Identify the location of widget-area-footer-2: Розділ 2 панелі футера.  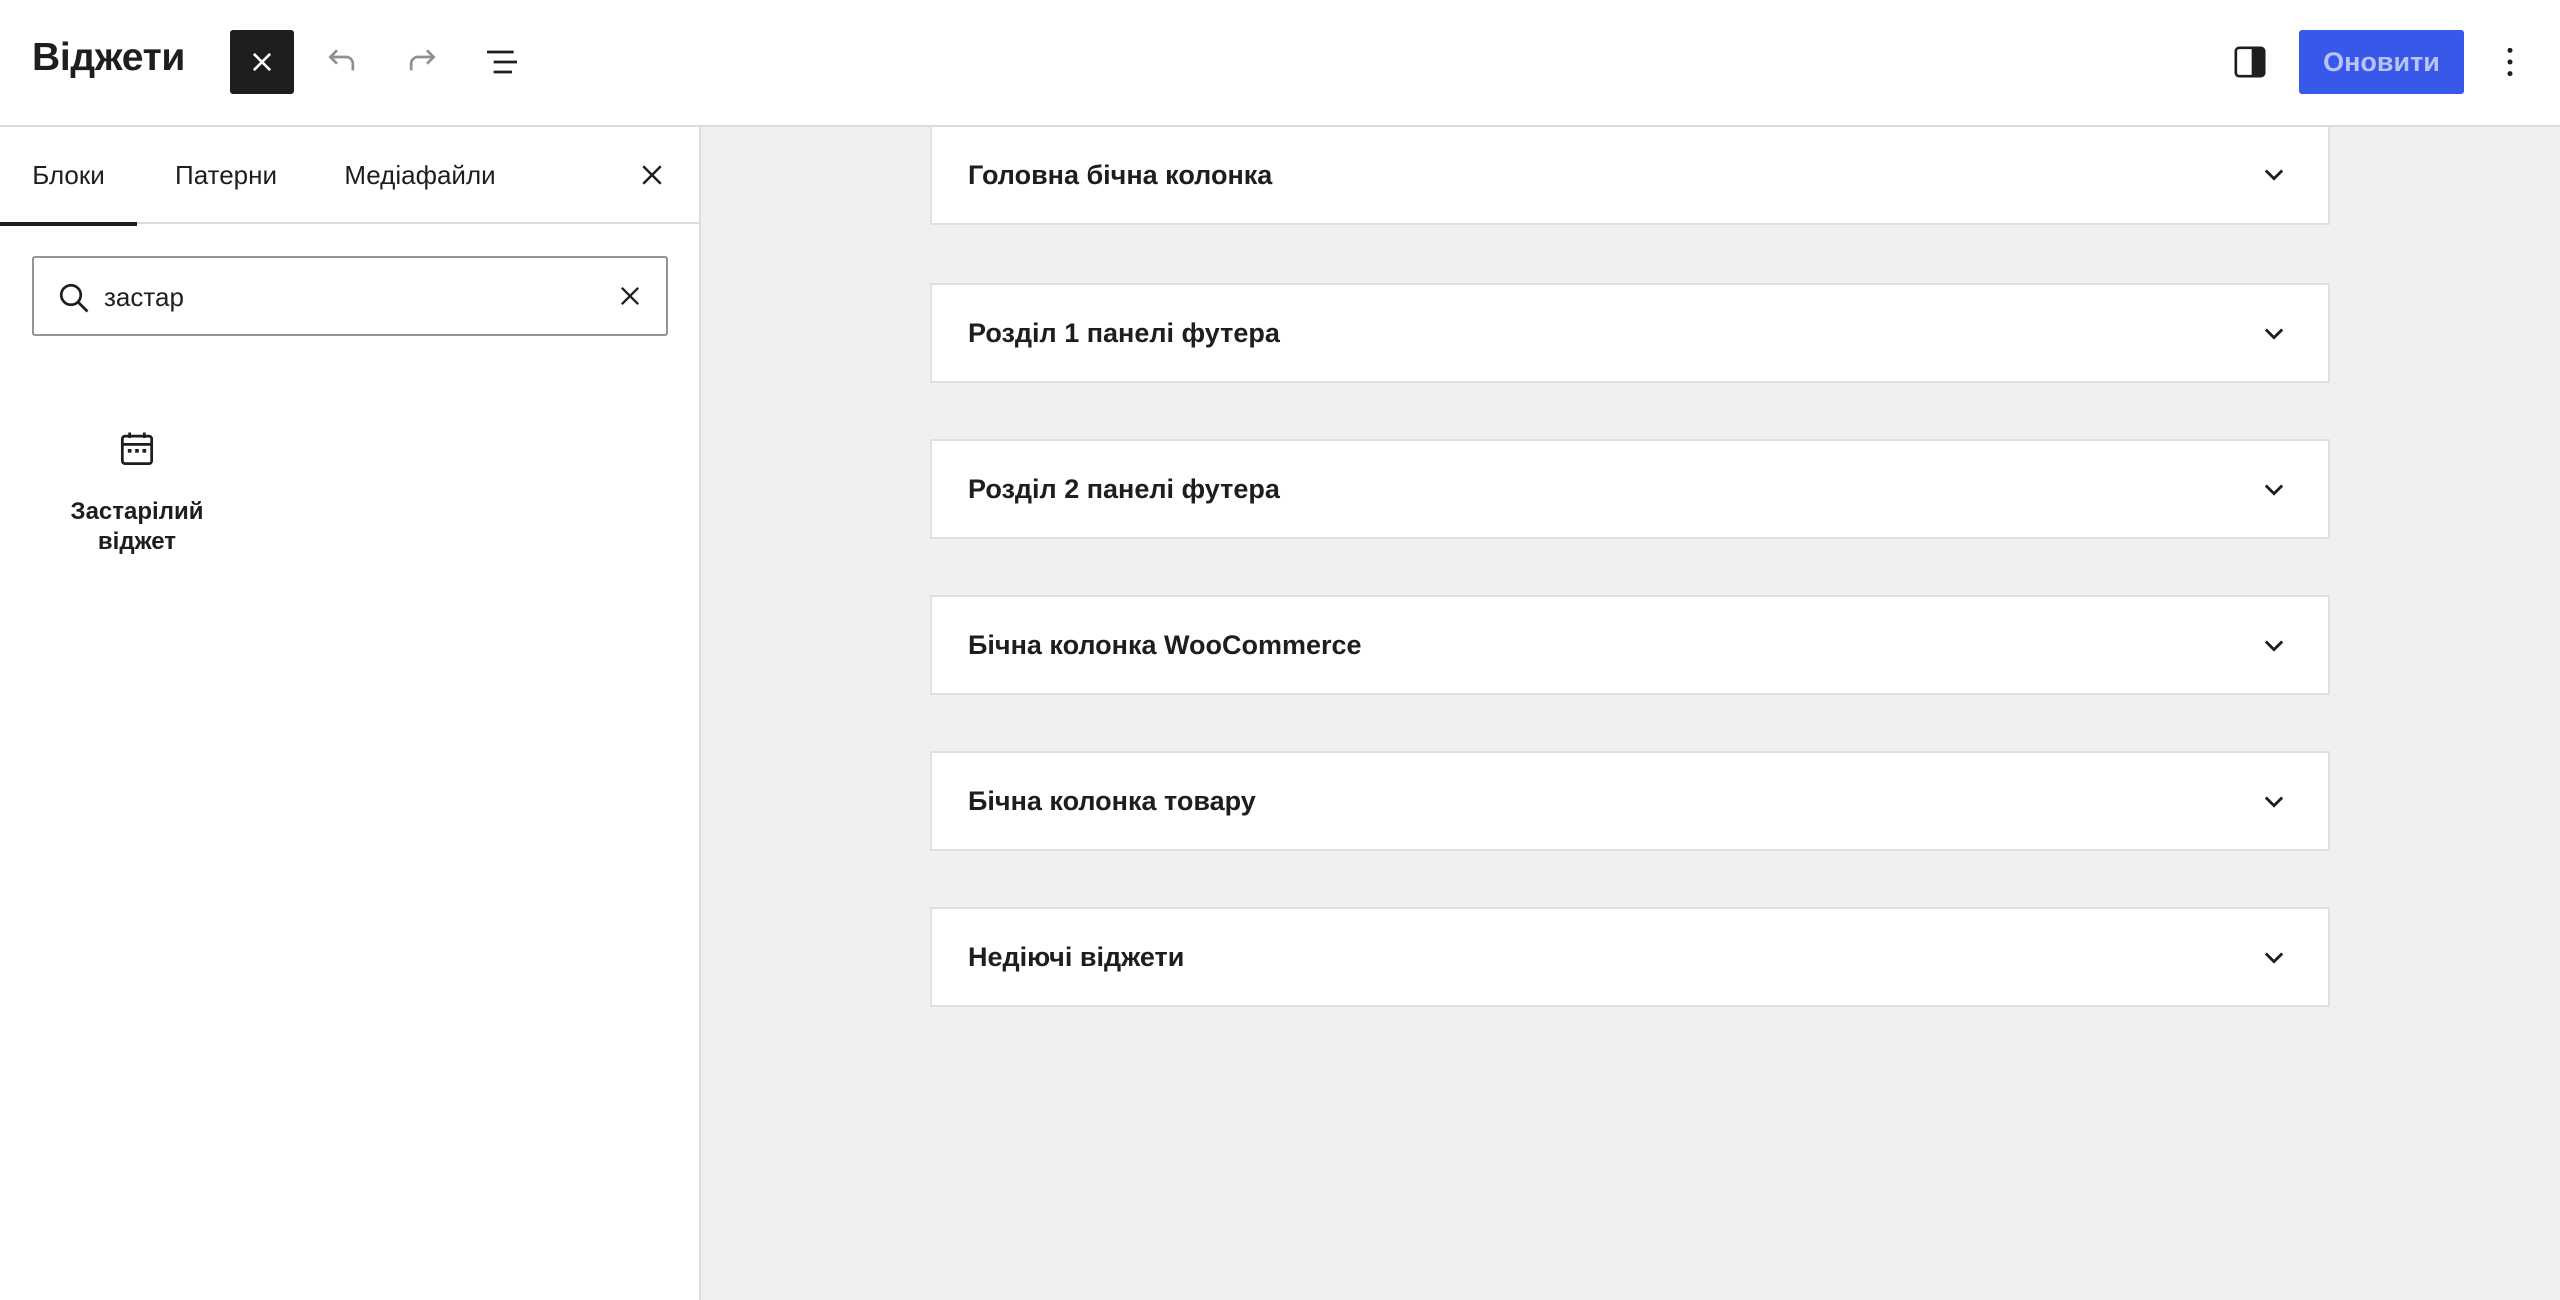
(1630, 489).